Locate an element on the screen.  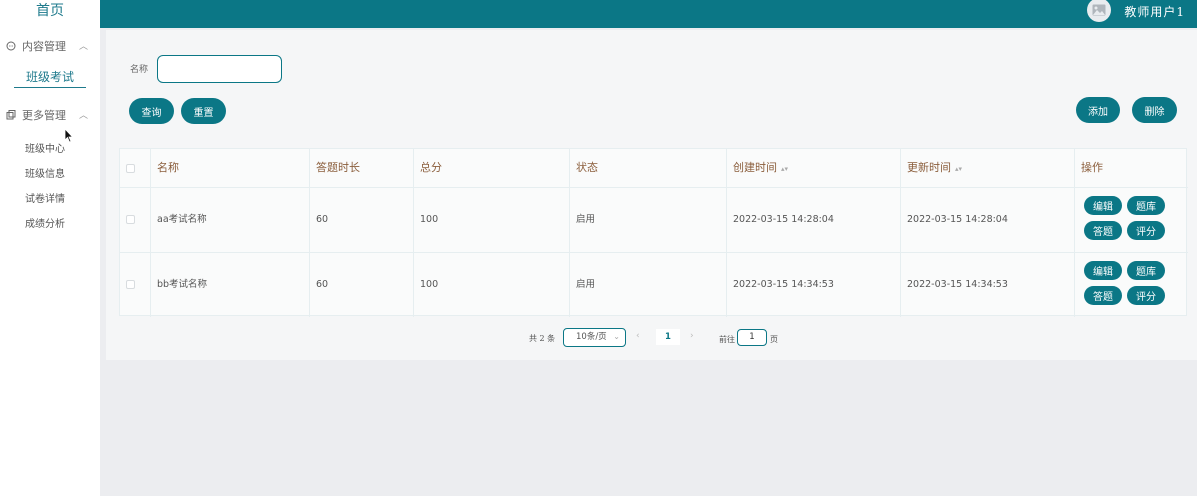
cell-created: 2022-03-15 14:28:04 is located at coordinates (814, 220).